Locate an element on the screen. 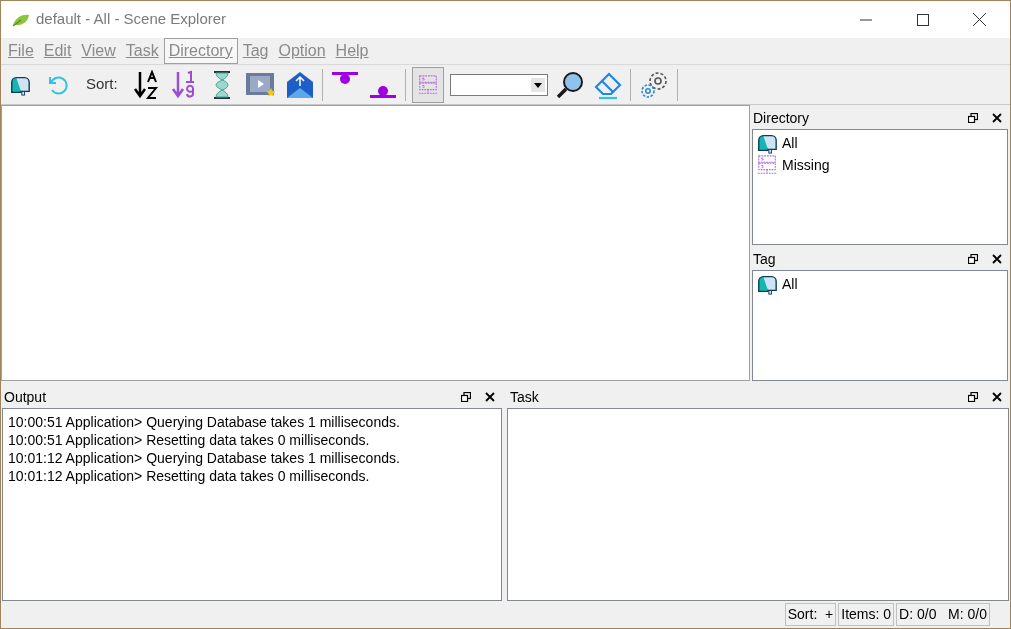 This screenshot has height=629, width=1011. menu-item: Directory is located at coordinates (200, 51).